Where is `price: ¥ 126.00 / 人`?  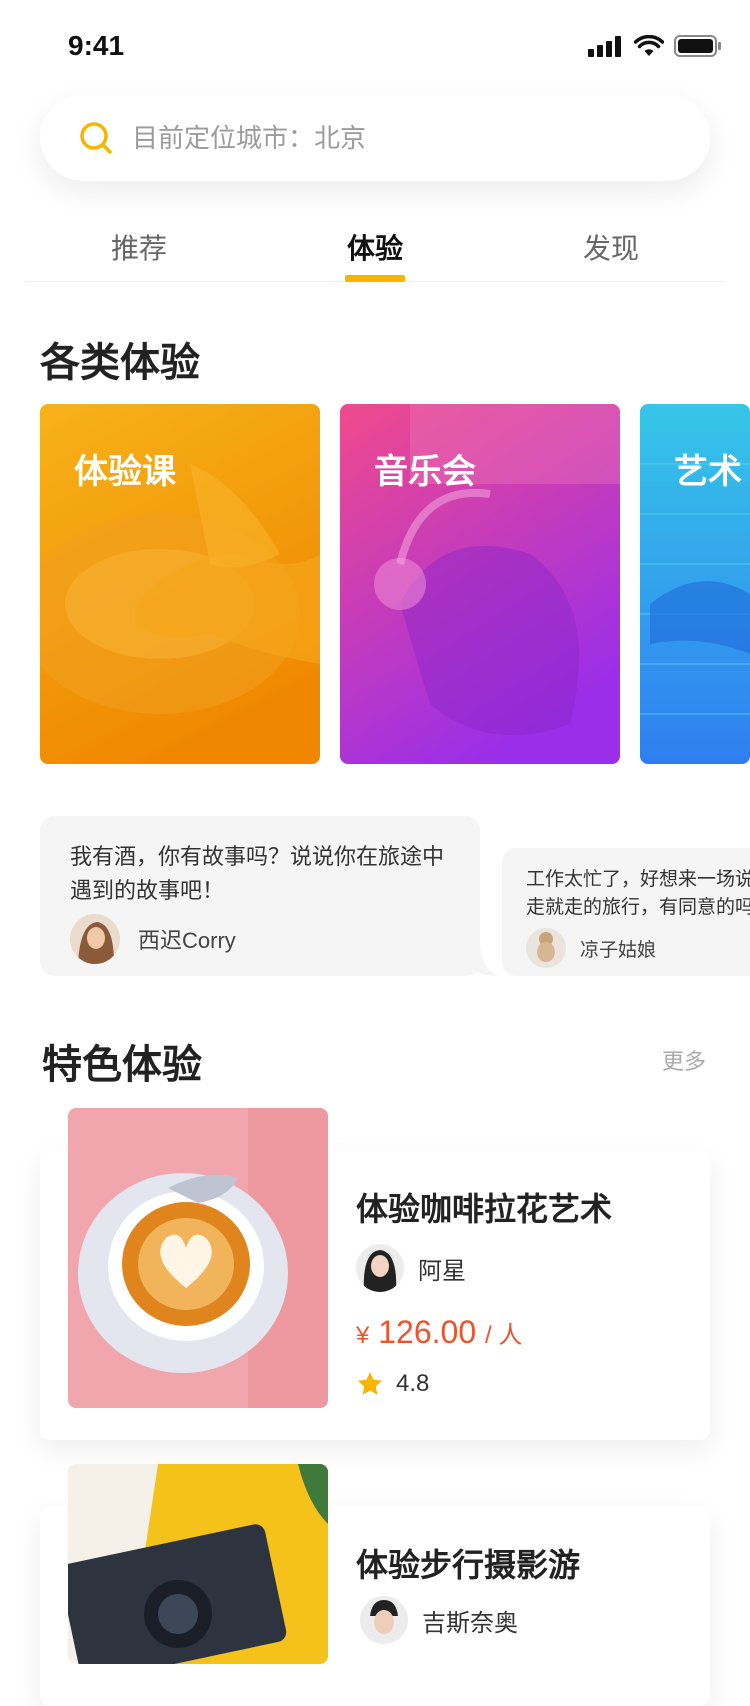 price: ¥ 126.00 / 人 is located at coordinates (439, 1332).